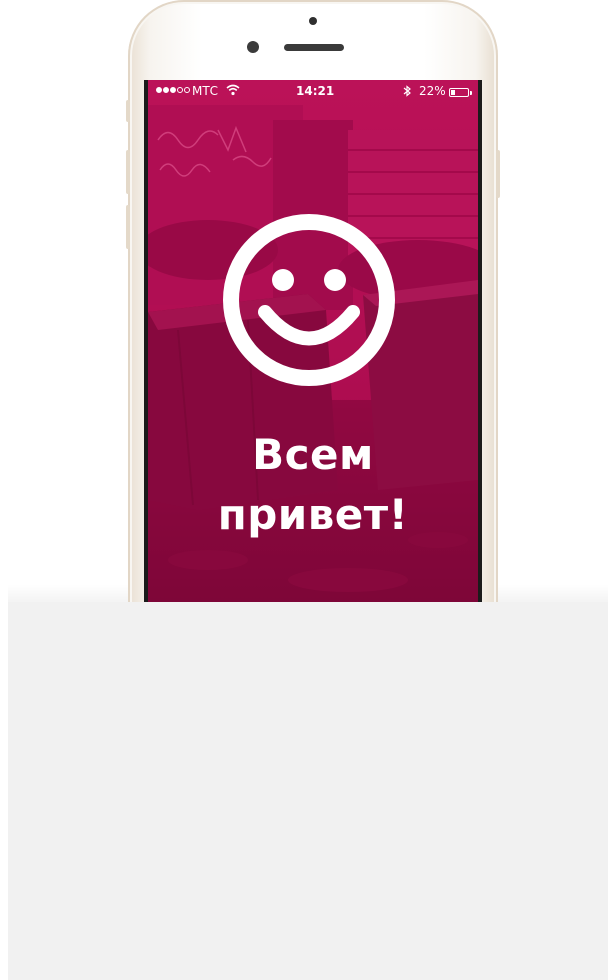  I want to click on earpiece-speaker, so click(314, 47).